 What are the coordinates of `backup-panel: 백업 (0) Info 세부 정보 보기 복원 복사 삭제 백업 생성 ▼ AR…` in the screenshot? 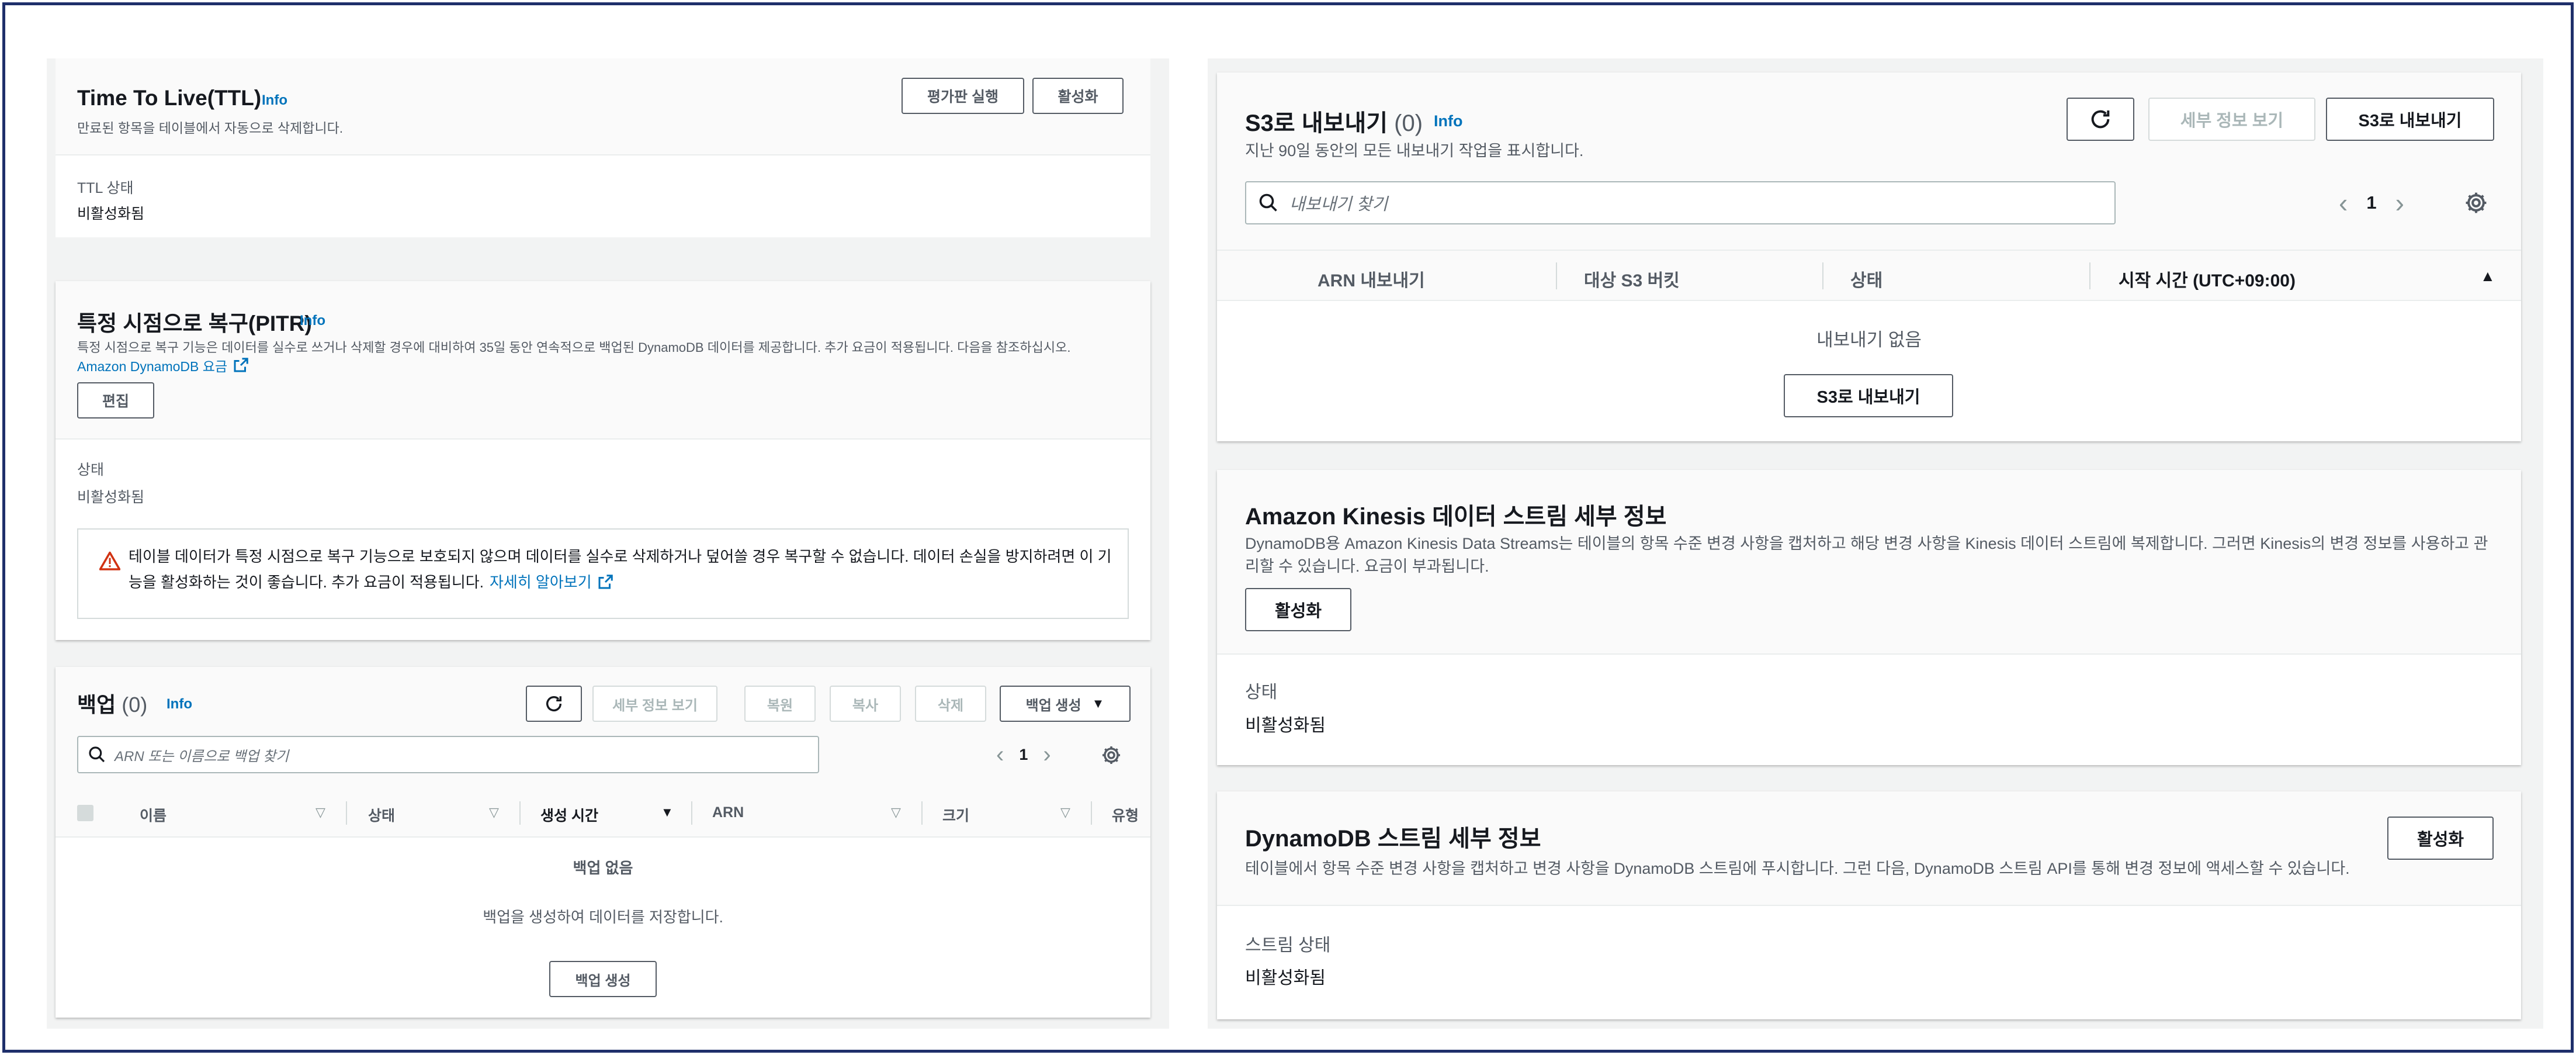 It's located at (603, 842).